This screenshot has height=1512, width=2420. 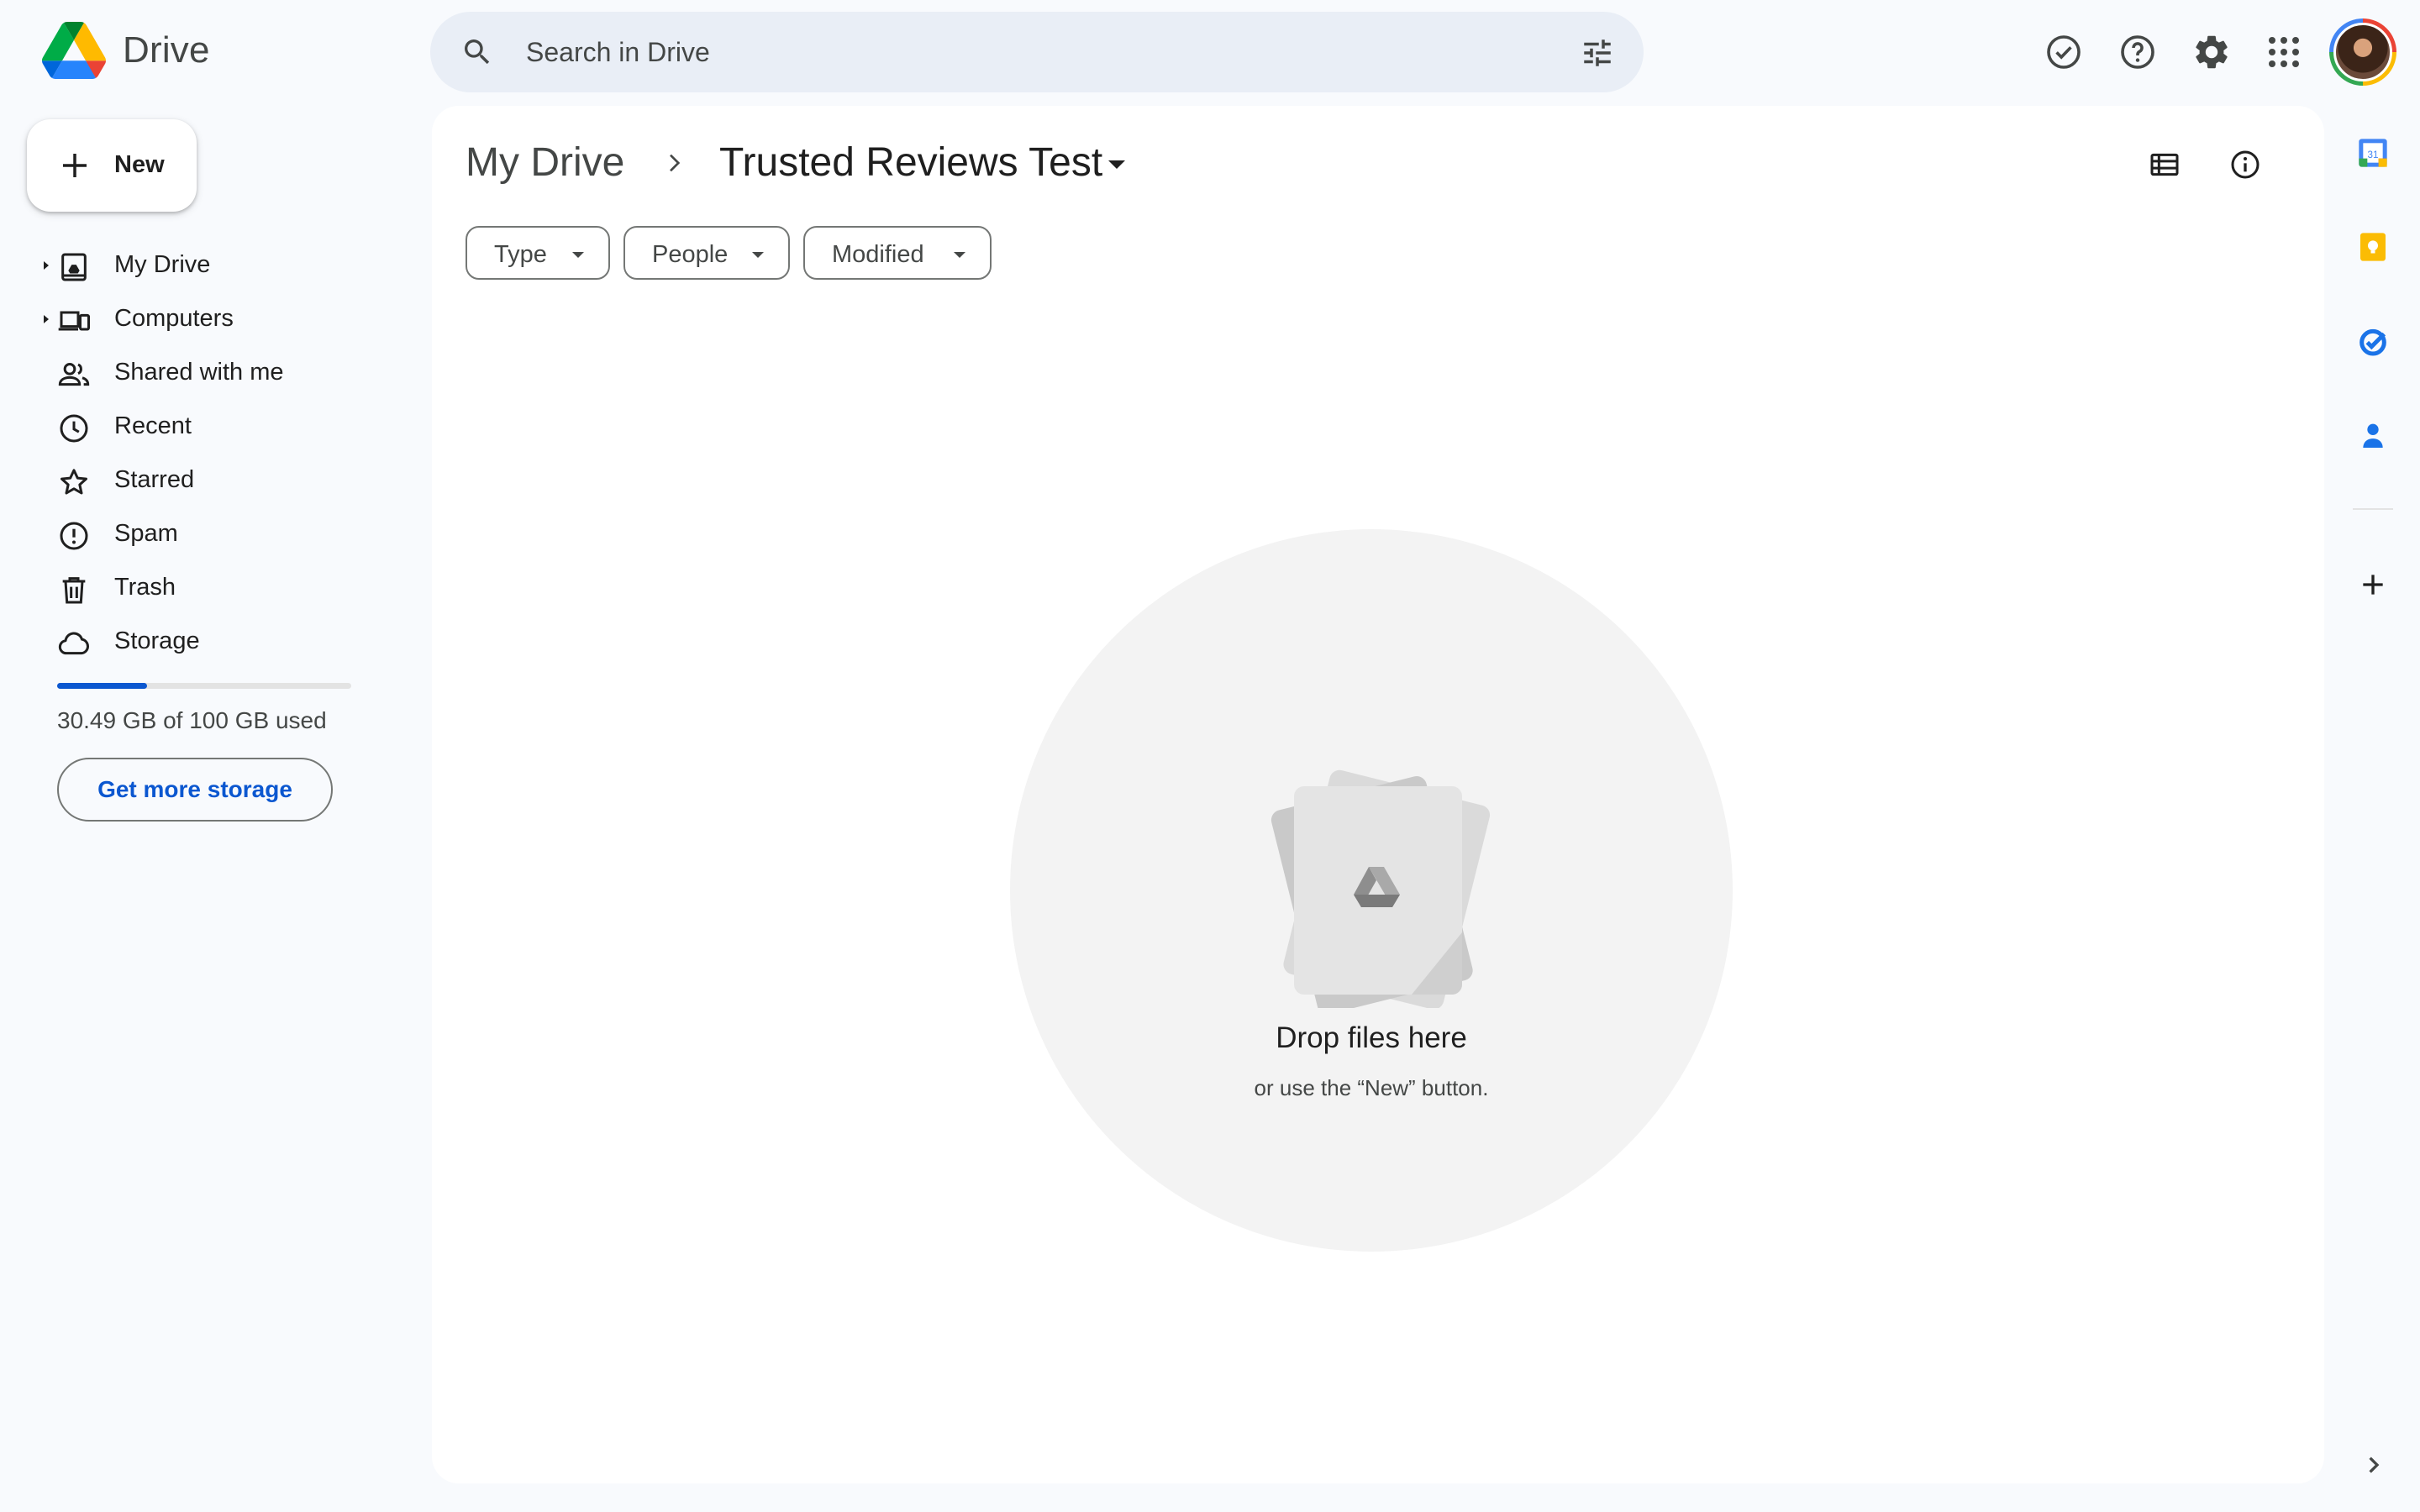 I want to click on keep-icon, so click(x=2373, y=247).